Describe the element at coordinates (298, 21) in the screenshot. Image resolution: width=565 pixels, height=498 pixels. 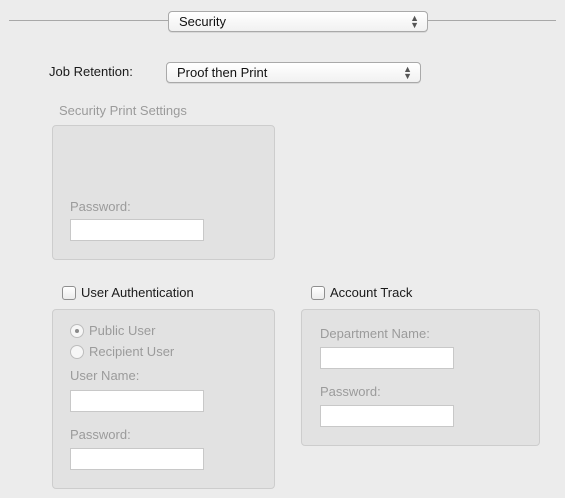
I see `panel-selector-popup: Security ▲ ▼` at that location.